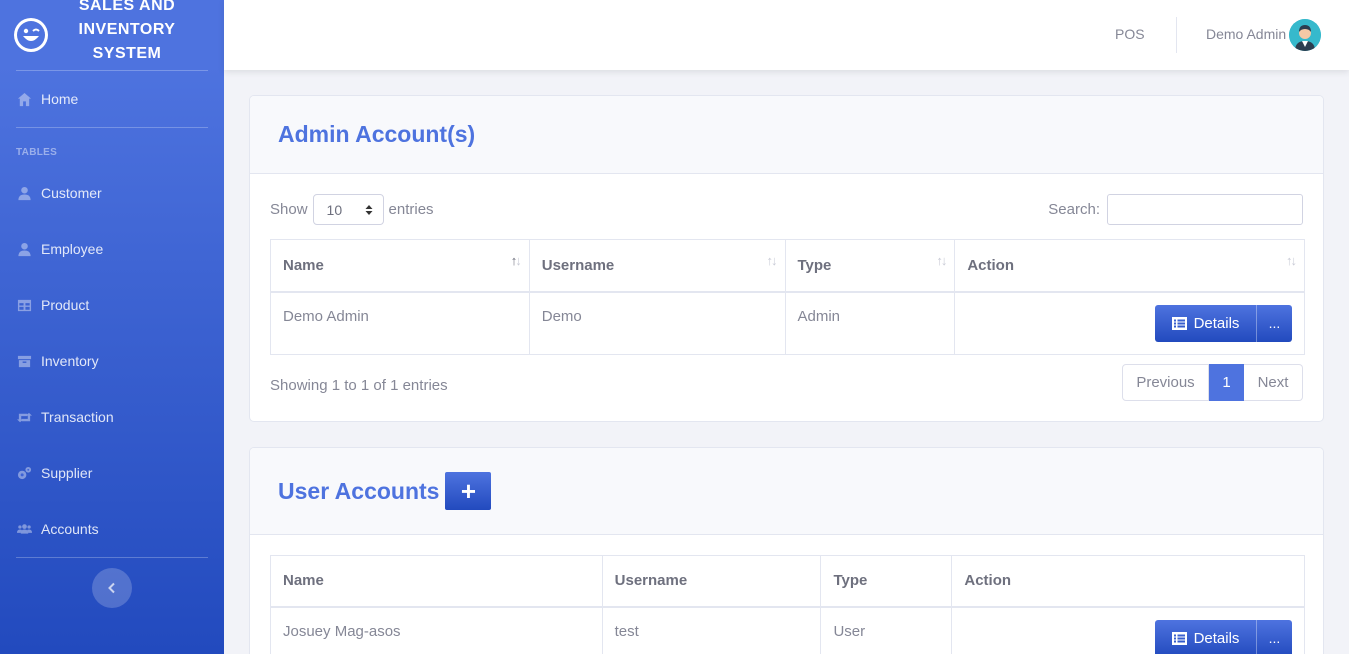 The image size is (1349, 654). Describe the element at coordinates (303, 265) in the screenshot. I see `column-label: Name` at that location.